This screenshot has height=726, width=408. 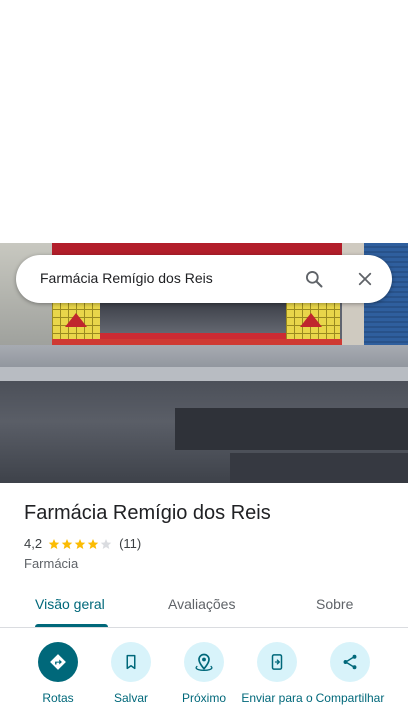 What do you see at coordinates (71, 625) in the screenshot?
I see `tab-indicator` at bounding box center [71, 625].